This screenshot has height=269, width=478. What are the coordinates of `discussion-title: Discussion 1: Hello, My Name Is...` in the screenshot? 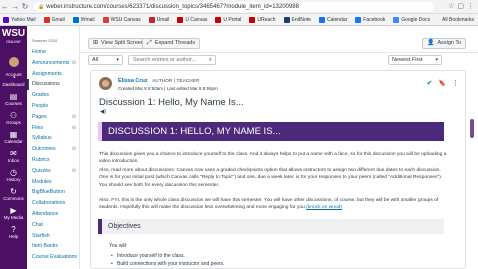 It's located at (171, 102).